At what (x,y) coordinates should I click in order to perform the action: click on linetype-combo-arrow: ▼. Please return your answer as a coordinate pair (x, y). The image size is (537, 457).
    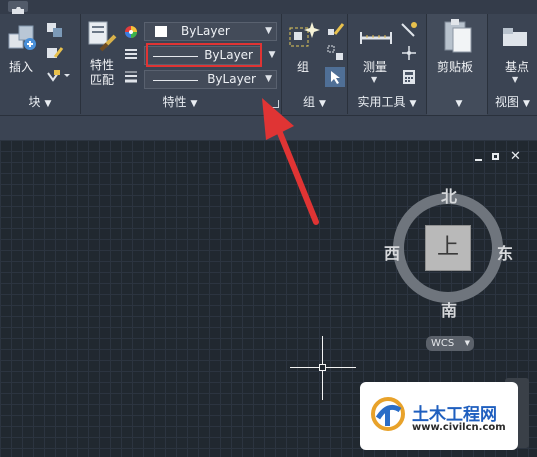
    Looking at the image, I should click on (272, 55).